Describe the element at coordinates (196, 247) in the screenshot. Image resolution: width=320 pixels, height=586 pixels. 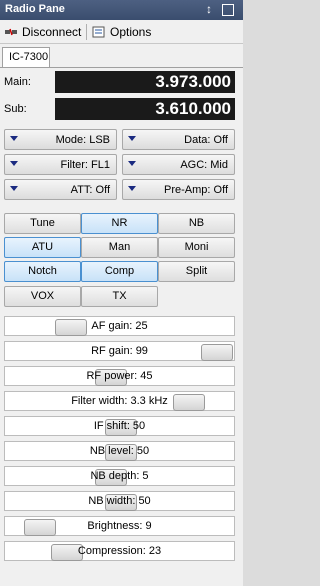
I see `moni-button: Moni` at that location.